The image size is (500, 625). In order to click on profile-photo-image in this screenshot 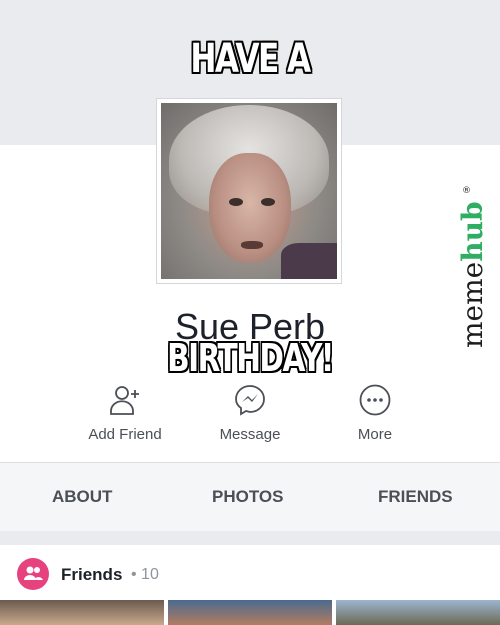, I will do `click(249, 191)`.